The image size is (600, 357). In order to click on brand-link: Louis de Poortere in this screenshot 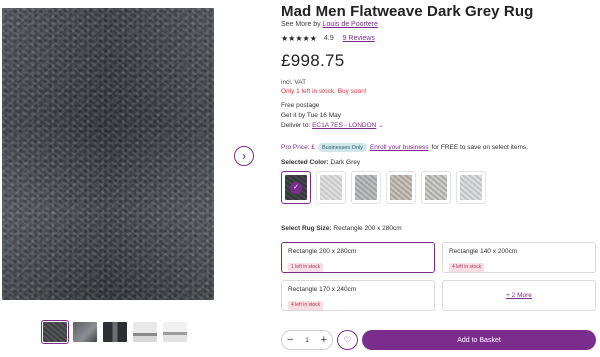, I will do `click(350, 24)`.